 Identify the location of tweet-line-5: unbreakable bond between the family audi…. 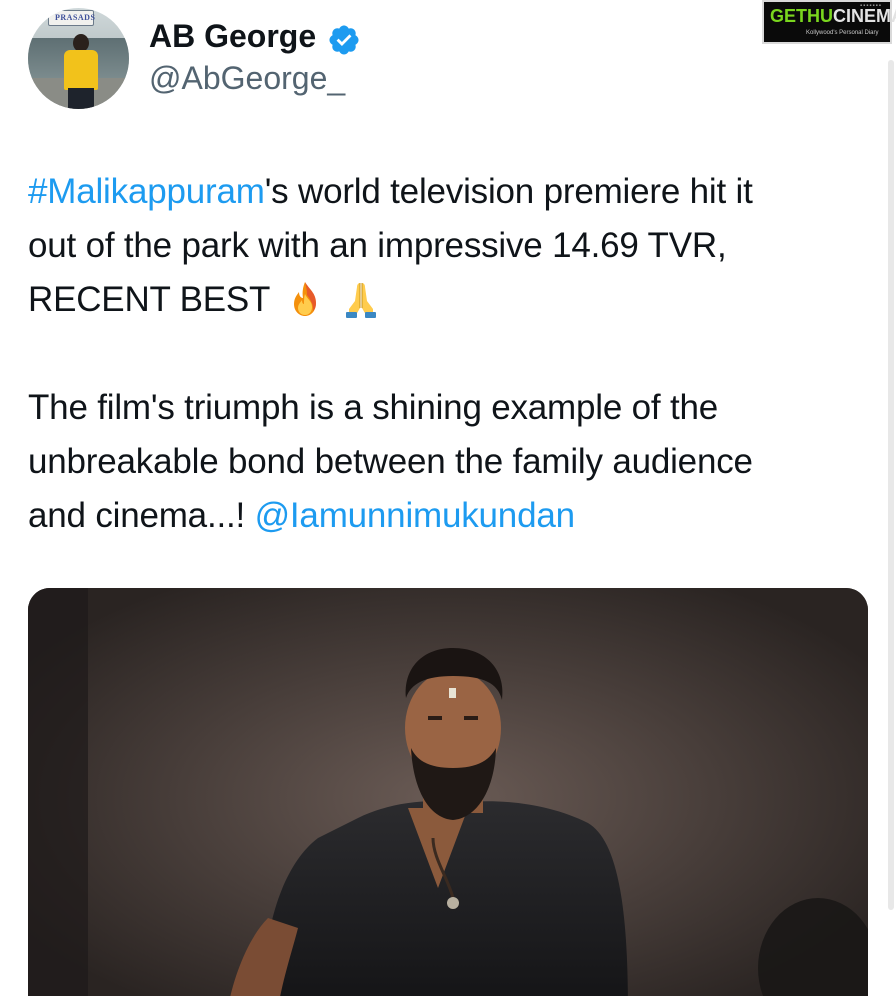
(390, 461).